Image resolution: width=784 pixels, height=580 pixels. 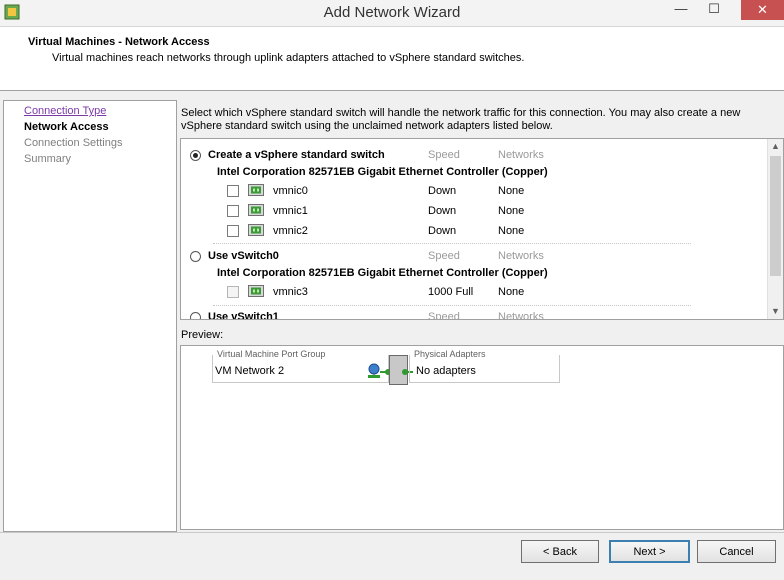 What do you see at coordinates (202, 335) in the screenshot?
I see `preview-label: Preview:` at bounding box center [202, 335].